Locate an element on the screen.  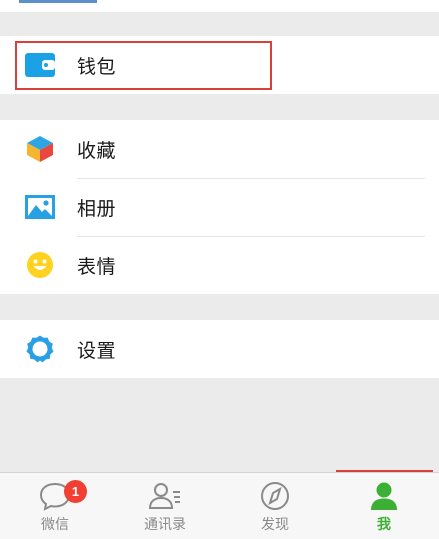
menu-item-settings: 设置 is located at coordinates (219, 349).